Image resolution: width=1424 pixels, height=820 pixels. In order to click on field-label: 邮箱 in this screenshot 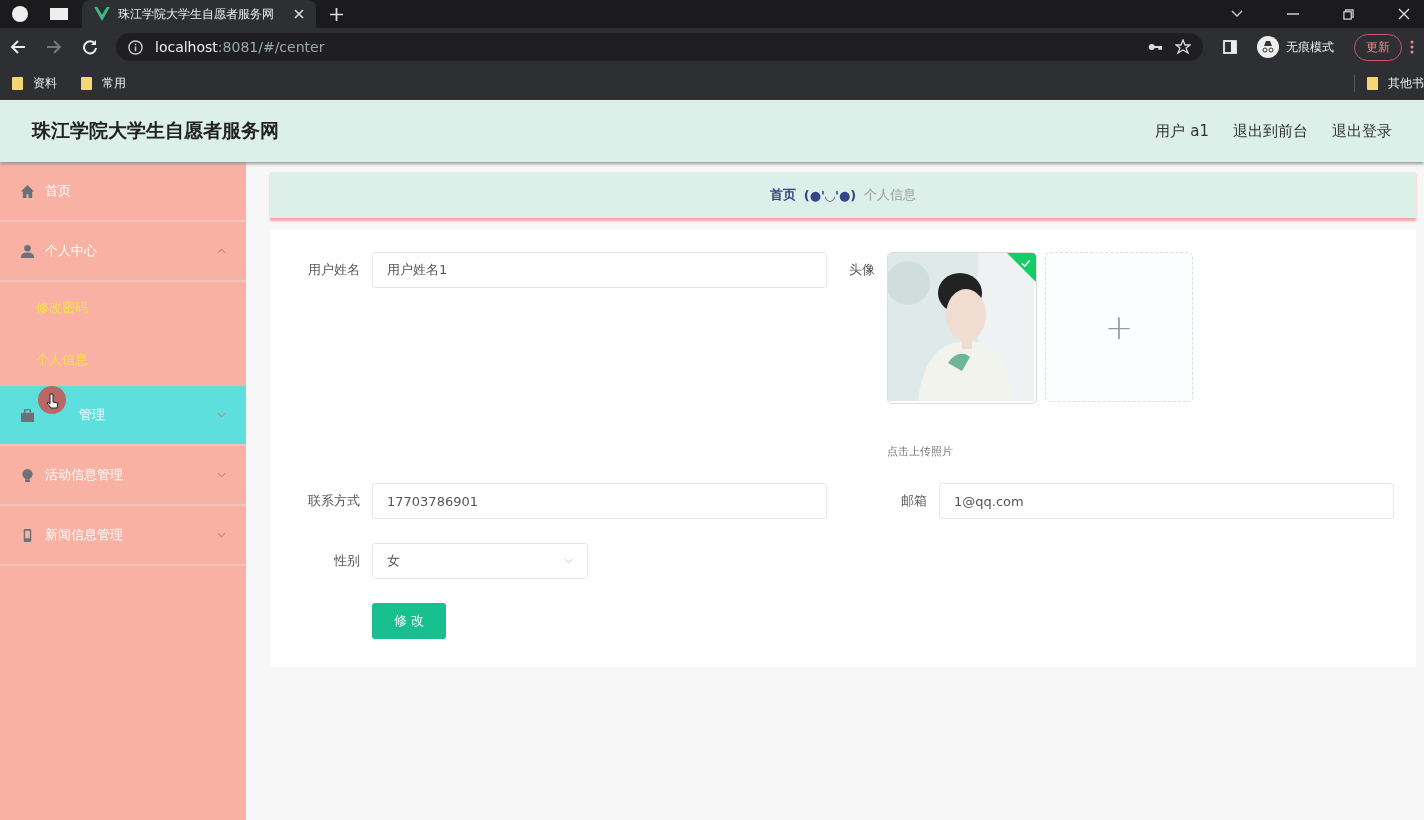, I will do `click(913, 501)`.